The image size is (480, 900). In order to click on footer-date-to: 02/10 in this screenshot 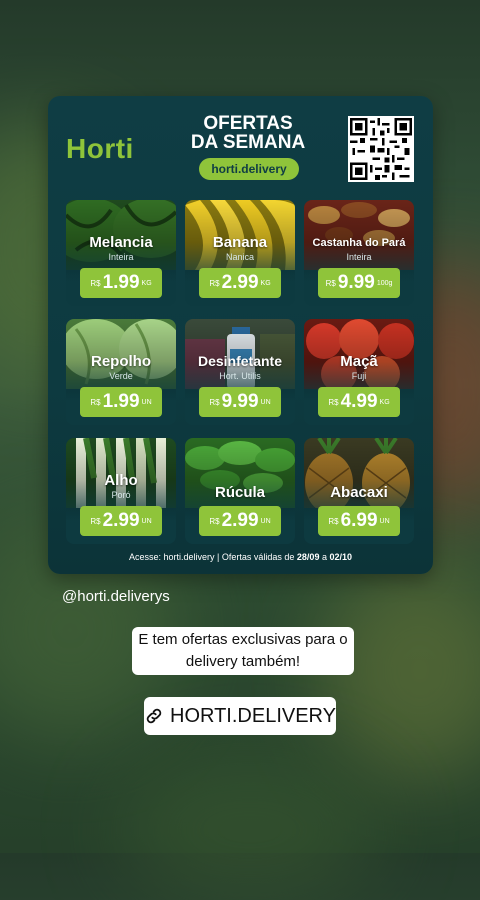, I will do `click(340, 557)`.